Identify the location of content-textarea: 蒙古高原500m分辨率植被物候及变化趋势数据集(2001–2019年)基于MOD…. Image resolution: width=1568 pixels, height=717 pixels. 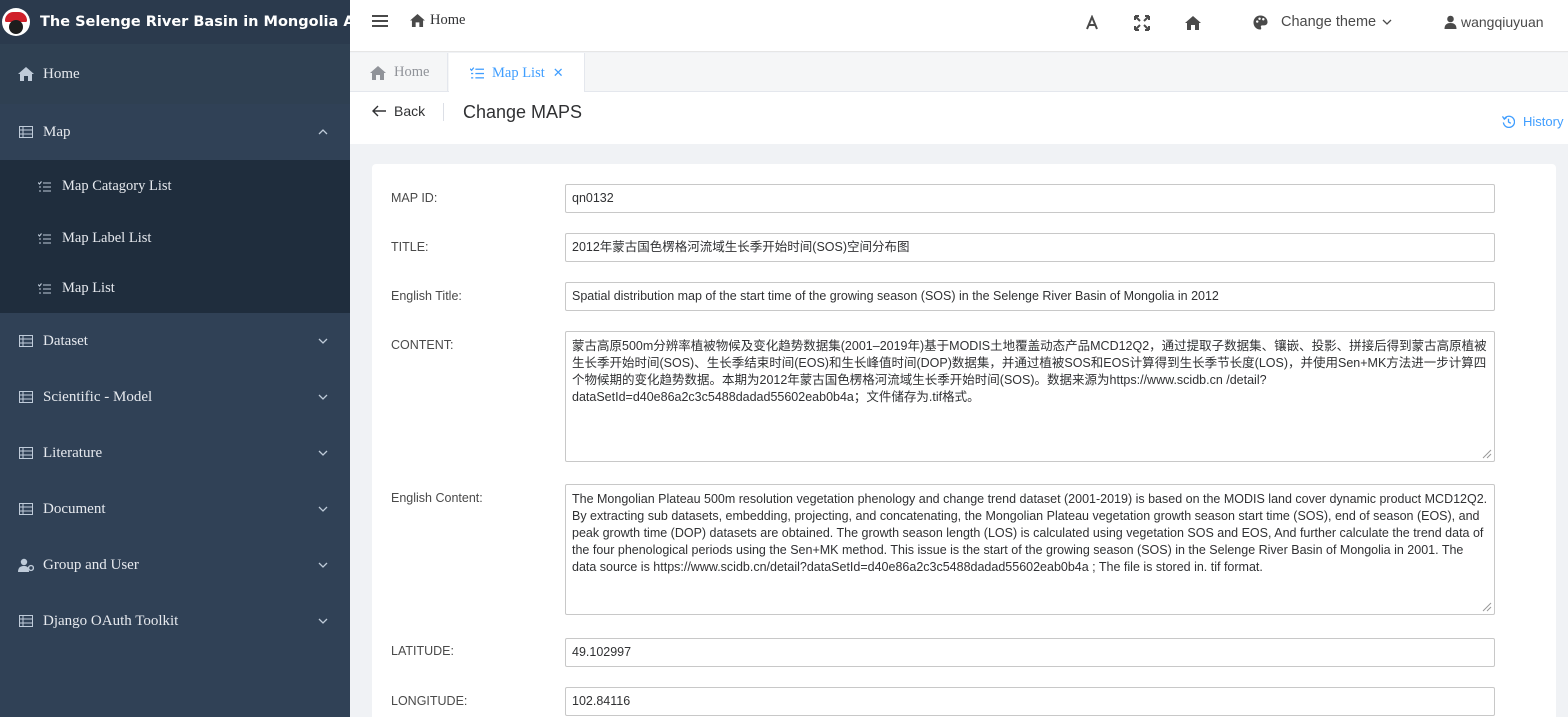
(1030, 396).